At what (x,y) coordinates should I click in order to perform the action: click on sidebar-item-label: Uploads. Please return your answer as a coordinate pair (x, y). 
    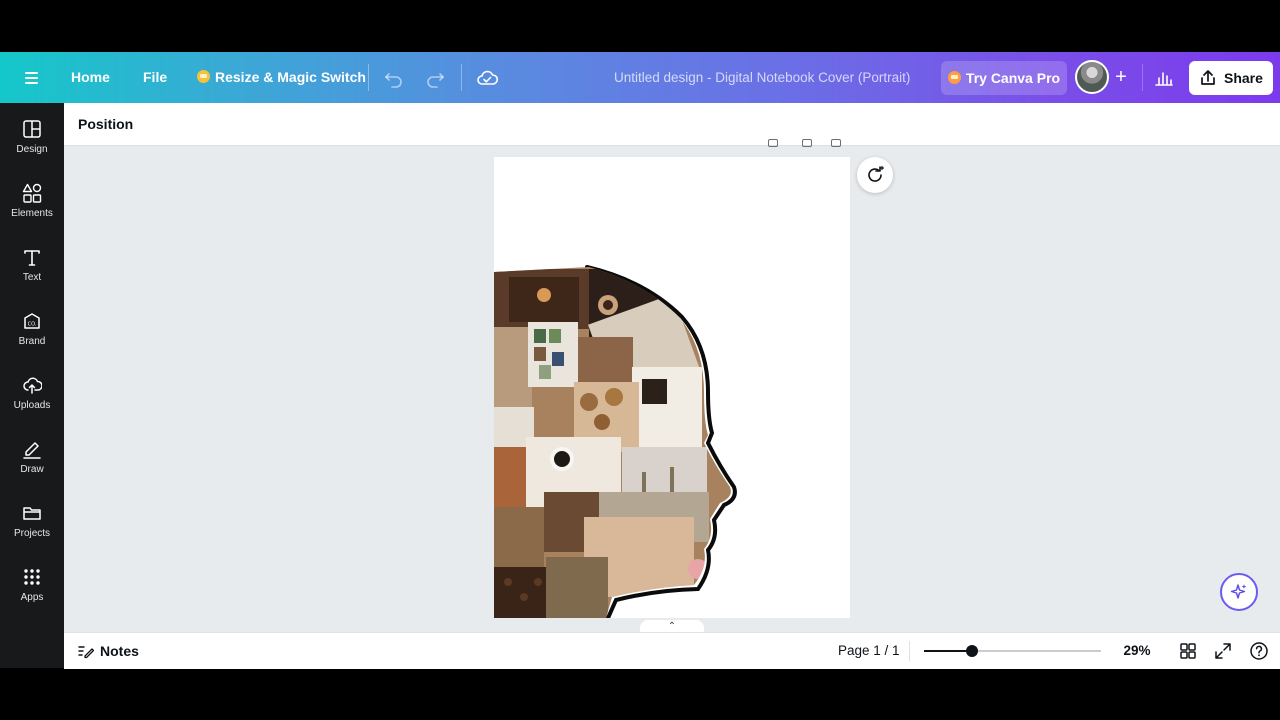
    Looking at the image, I should click on (32, 405).